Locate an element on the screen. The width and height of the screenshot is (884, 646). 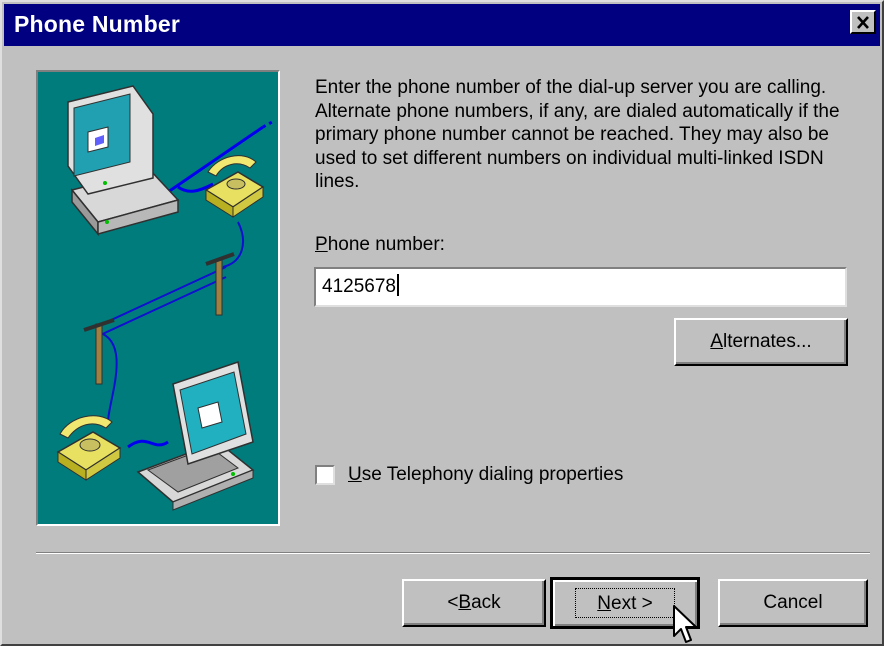
mouse-pointer-icon is located at coordinates (685, 624).